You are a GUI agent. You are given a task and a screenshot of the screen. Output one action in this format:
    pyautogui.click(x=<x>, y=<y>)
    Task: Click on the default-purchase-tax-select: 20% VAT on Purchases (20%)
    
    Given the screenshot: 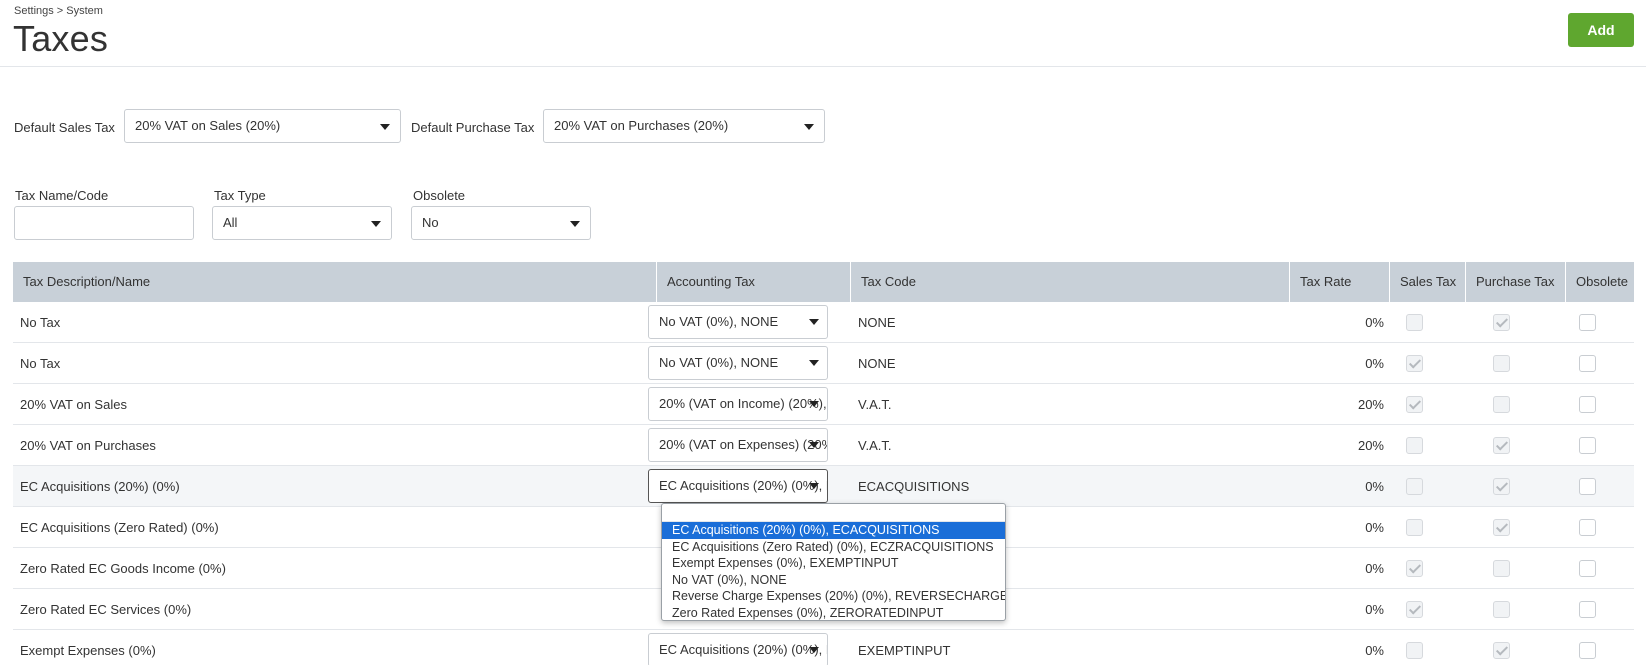 What is the action you would take?
    pyautogui.click(x=684, y=126)
    